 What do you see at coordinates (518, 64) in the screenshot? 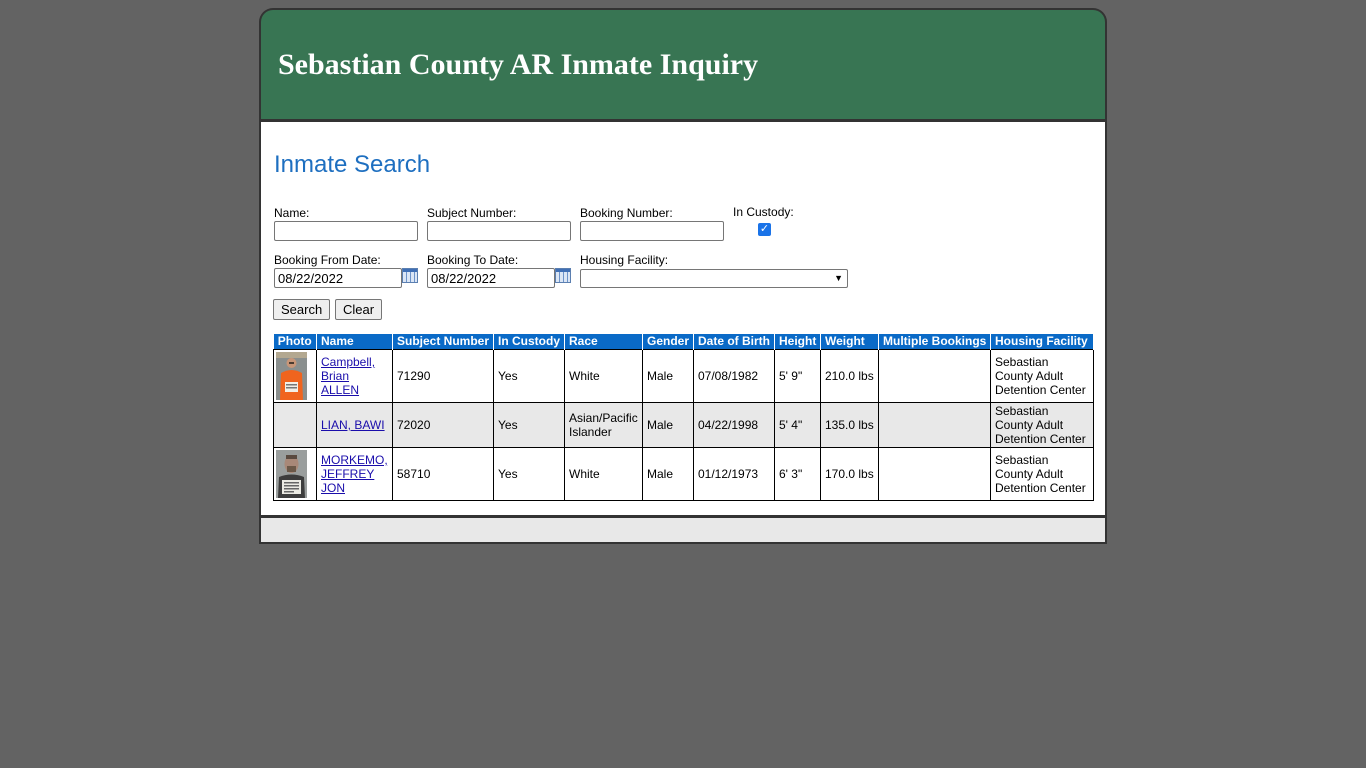
I see `site-title: Sebastian County AR Inmate Inquiry` at bounding box center [518, 64].